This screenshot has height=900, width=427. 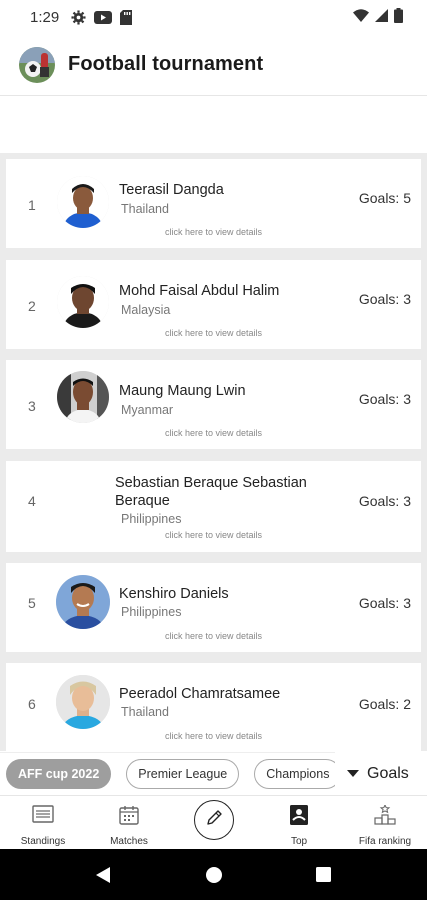 I want to click on home-circle-icon, so click(x=214, y=874).